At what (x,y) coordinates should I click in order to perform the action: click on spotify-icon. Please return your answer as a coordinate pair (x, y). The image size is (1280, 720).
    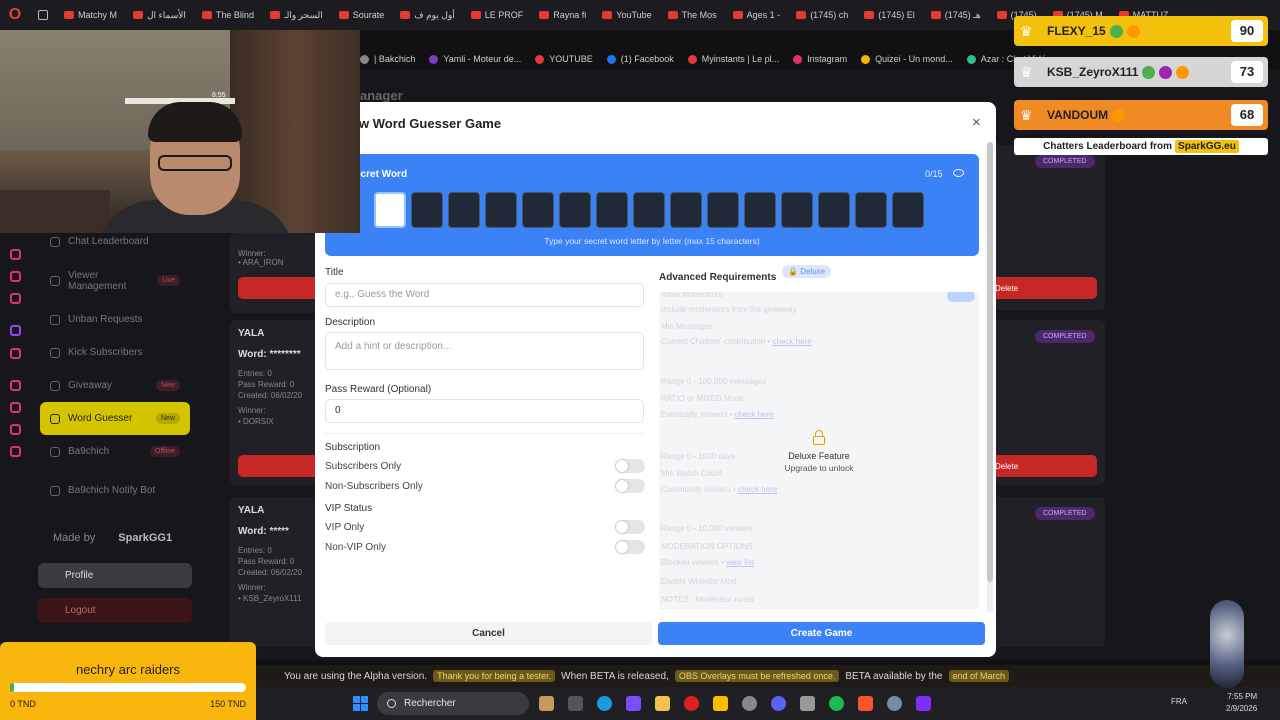
    Looking at the image, I should click on (836, 703).